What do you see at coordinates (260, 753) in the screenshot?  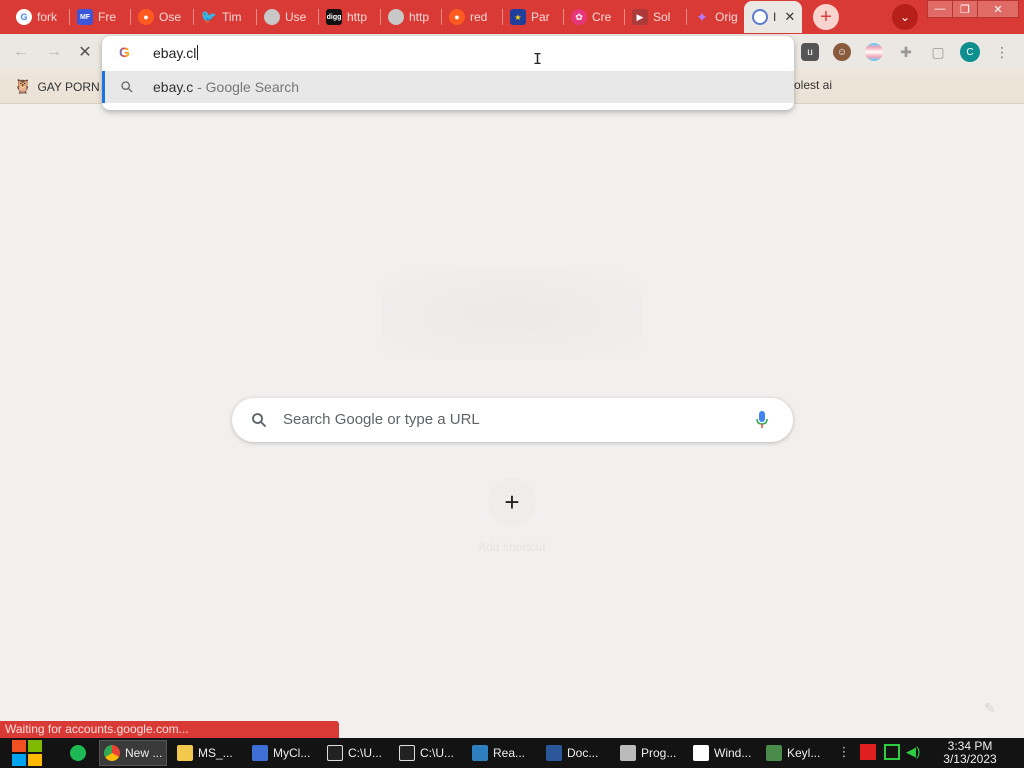 I see `vs-icon` at bounding box center [260, 753].